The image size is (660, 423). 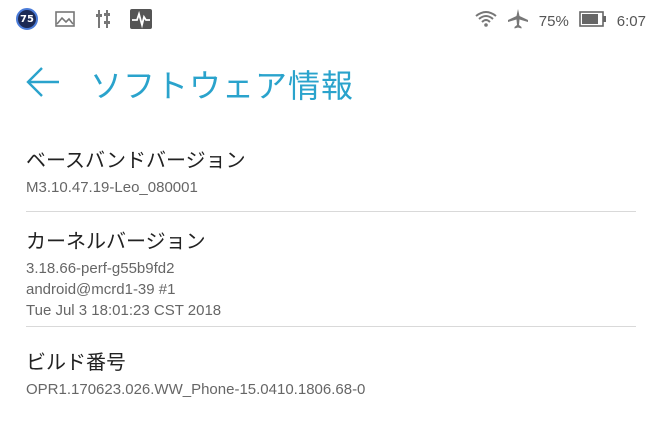 I want to click on back-arrow-icon, so click(x=42, y=82).